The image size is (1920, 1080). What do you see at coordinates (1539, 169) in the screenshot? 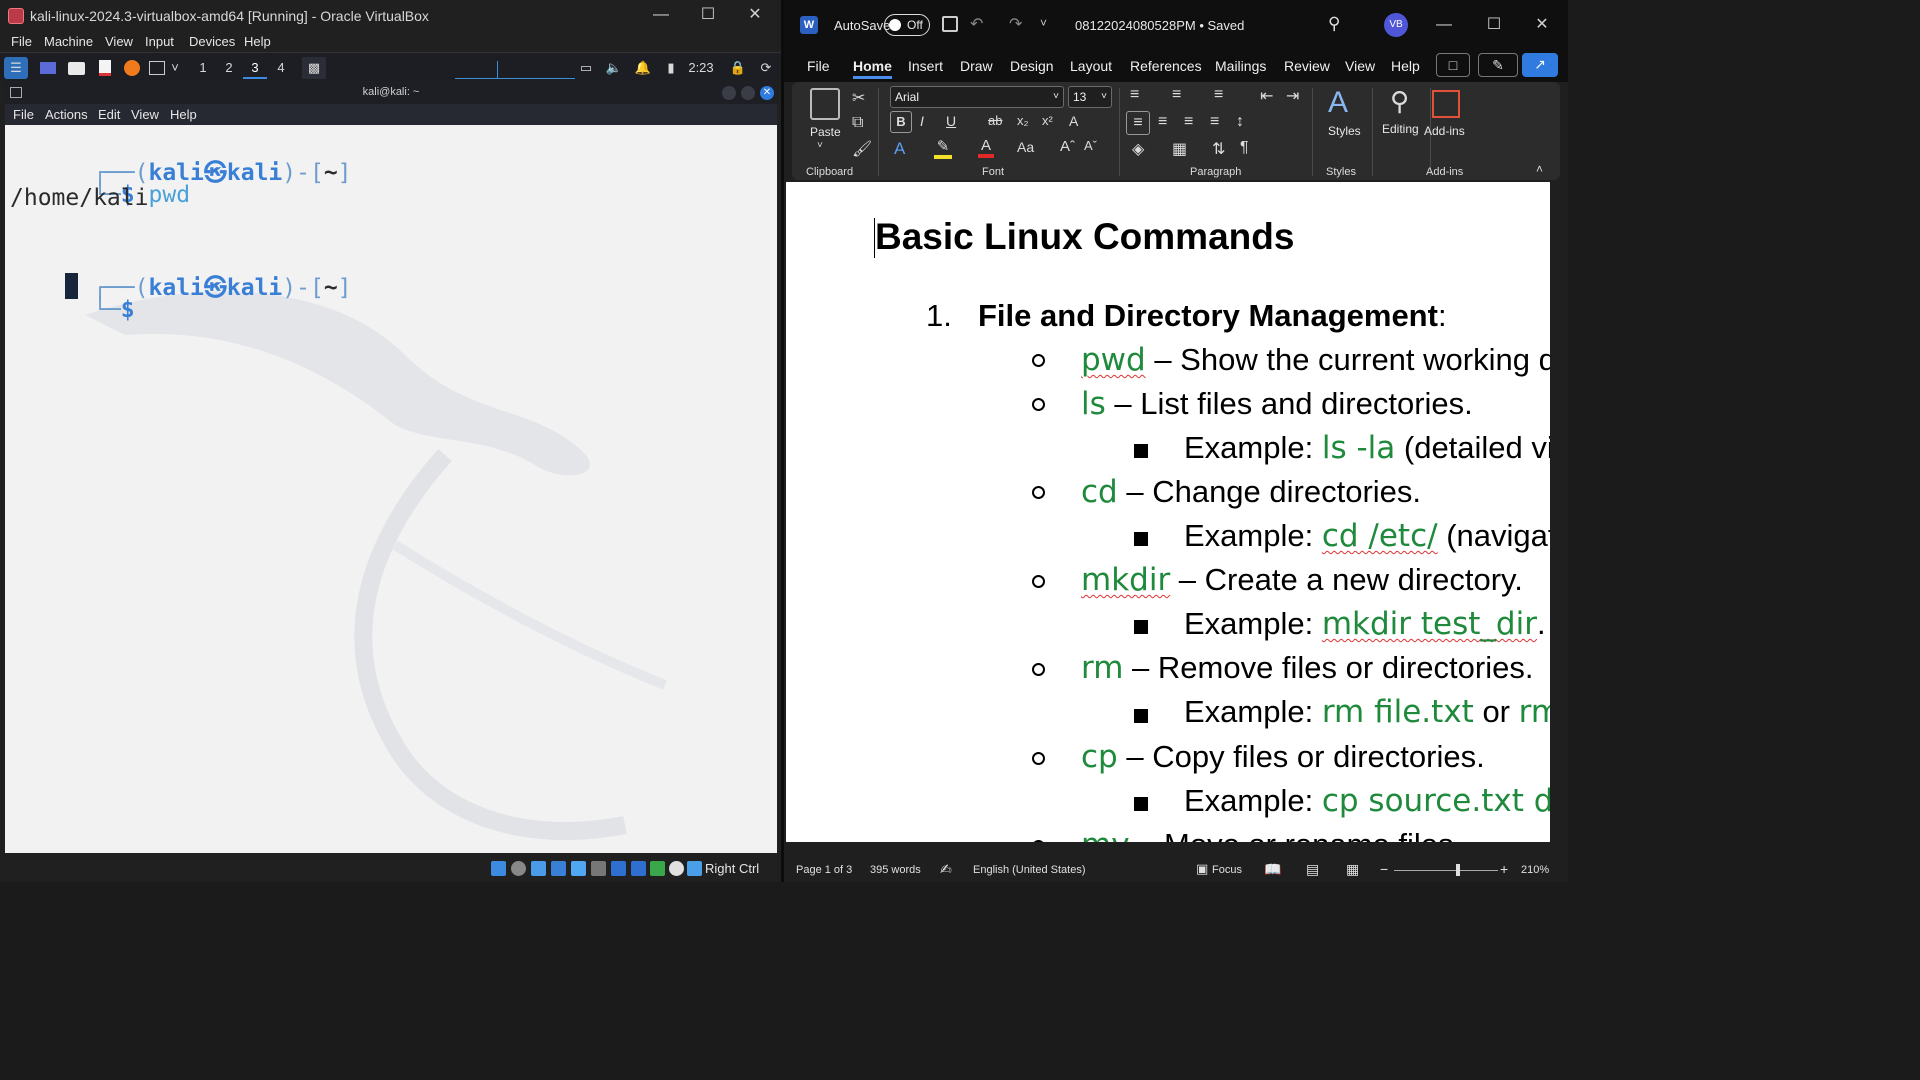
I see `collapse-ribbon-icon: ˄` at bounding box center [1539, 169].